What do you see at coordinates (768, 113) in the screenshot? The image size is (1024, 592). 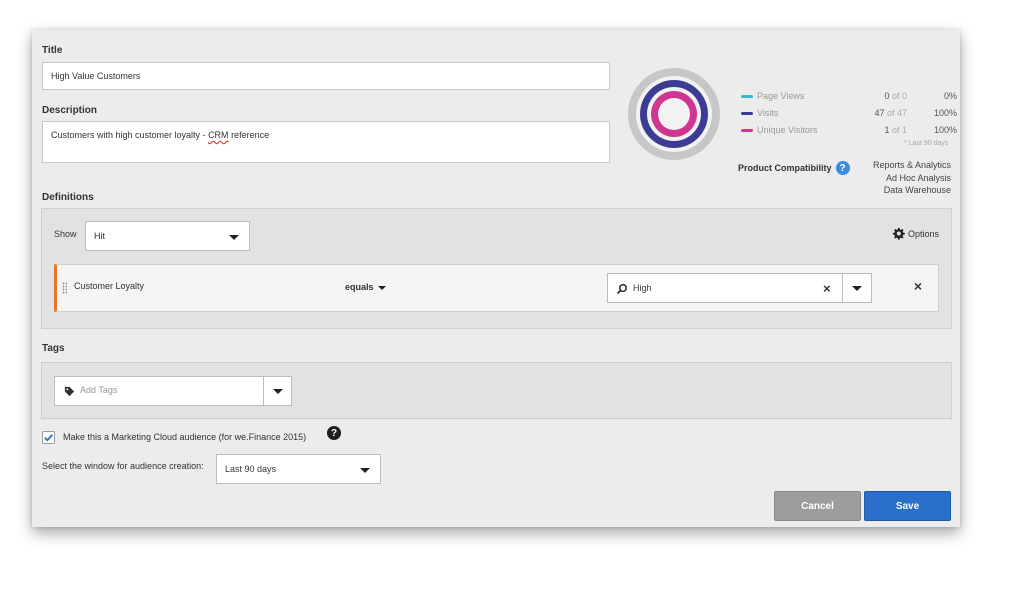 I see `stat-name: Visits` at bounding box center [768, 113].